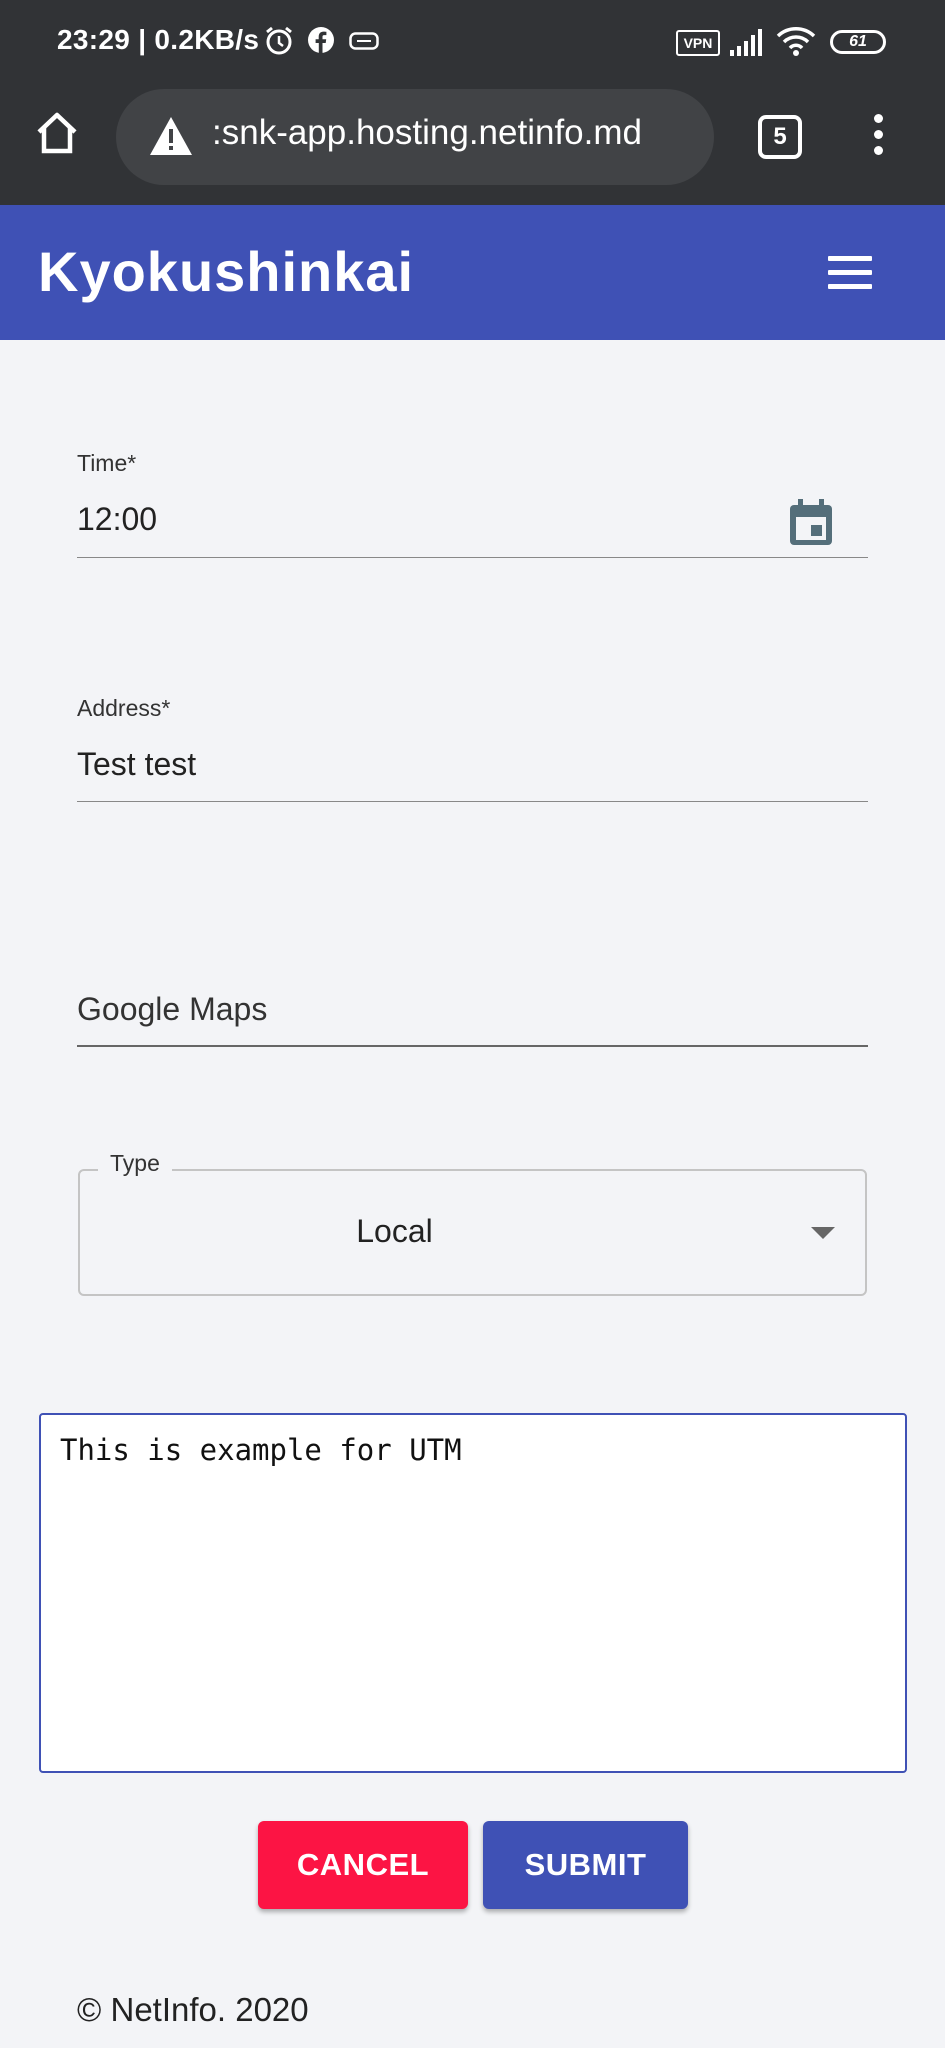 The image size is (945, 2048). I want to click on battery-icon: 61, so click(858, 42).